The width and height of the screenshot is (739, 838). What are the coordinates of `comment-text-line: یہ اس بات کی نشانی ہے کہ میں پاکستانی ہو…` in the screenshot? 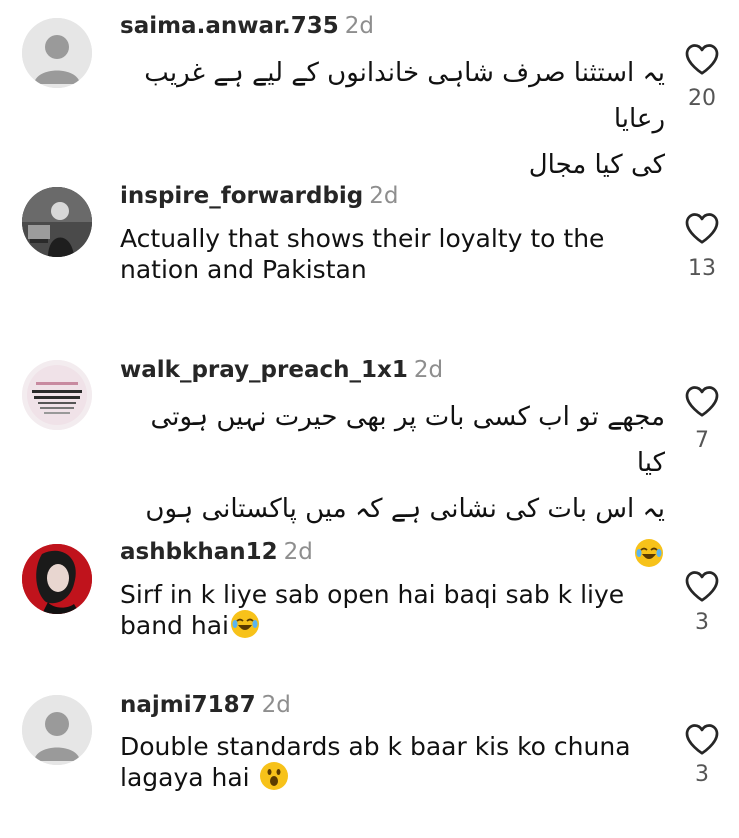 It's located at (405, 509).